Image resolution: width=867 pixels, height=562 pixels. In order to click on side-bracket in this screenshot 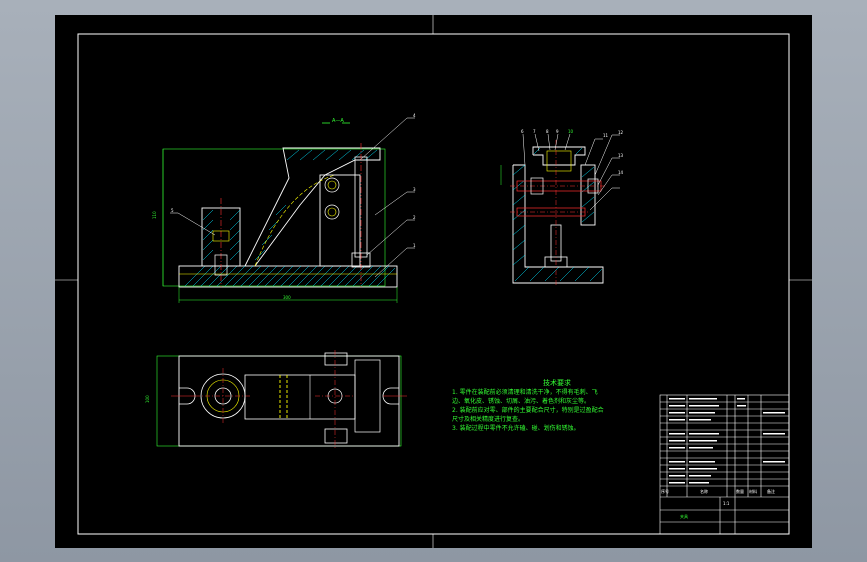, I will do `click(558, 224)`.